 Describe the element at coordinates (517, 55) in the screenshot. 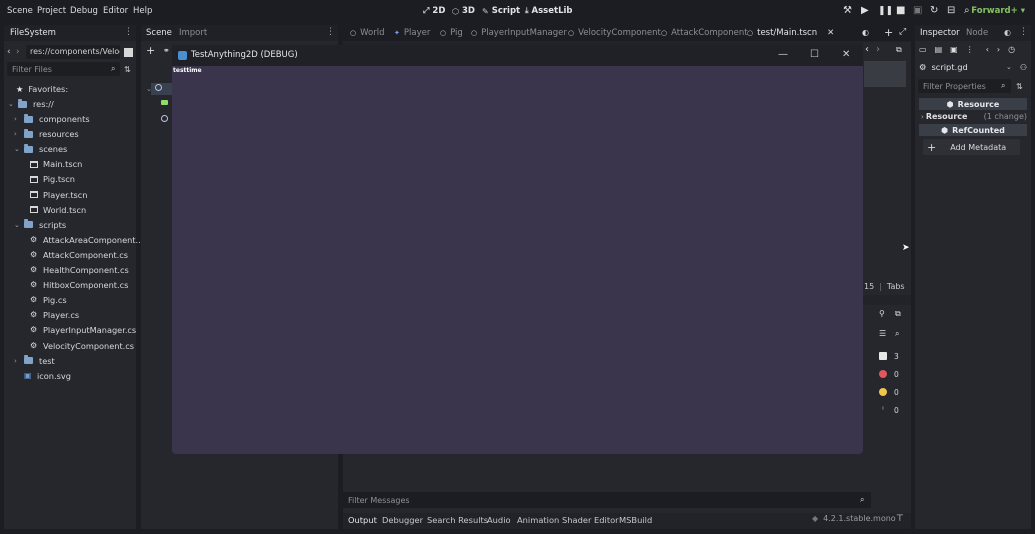

I see `game-window-titlebar: TestAnything2D (DEBUG) — ☐ ✕` at that location.